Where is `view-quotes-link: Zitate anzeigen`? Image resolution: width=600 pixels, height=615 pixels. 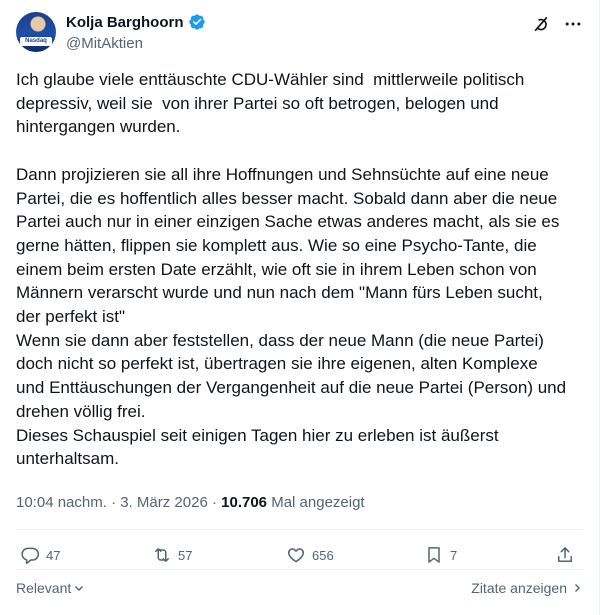 view-quotes-link: Zitate anzeigen is located at coordinates (527, 588).